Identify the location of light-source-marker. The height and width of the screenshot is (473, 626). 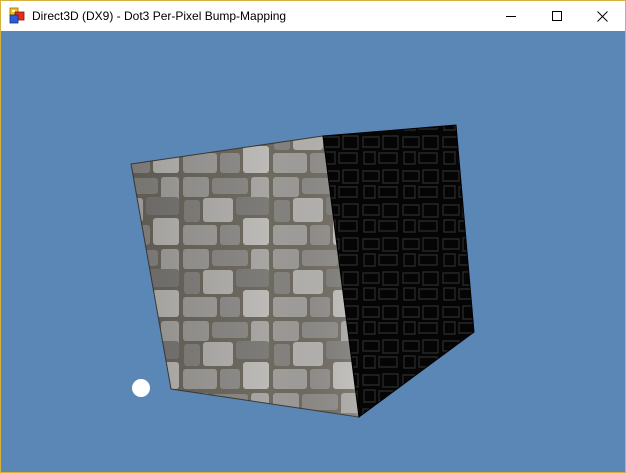
(141, 388).